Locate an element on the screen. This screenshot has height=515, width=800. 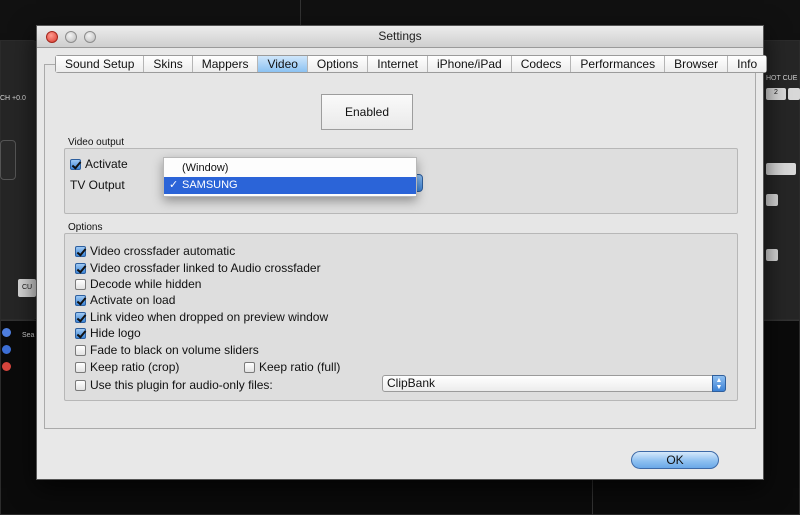
left-deck-panel is located at coordinates (20, 180).